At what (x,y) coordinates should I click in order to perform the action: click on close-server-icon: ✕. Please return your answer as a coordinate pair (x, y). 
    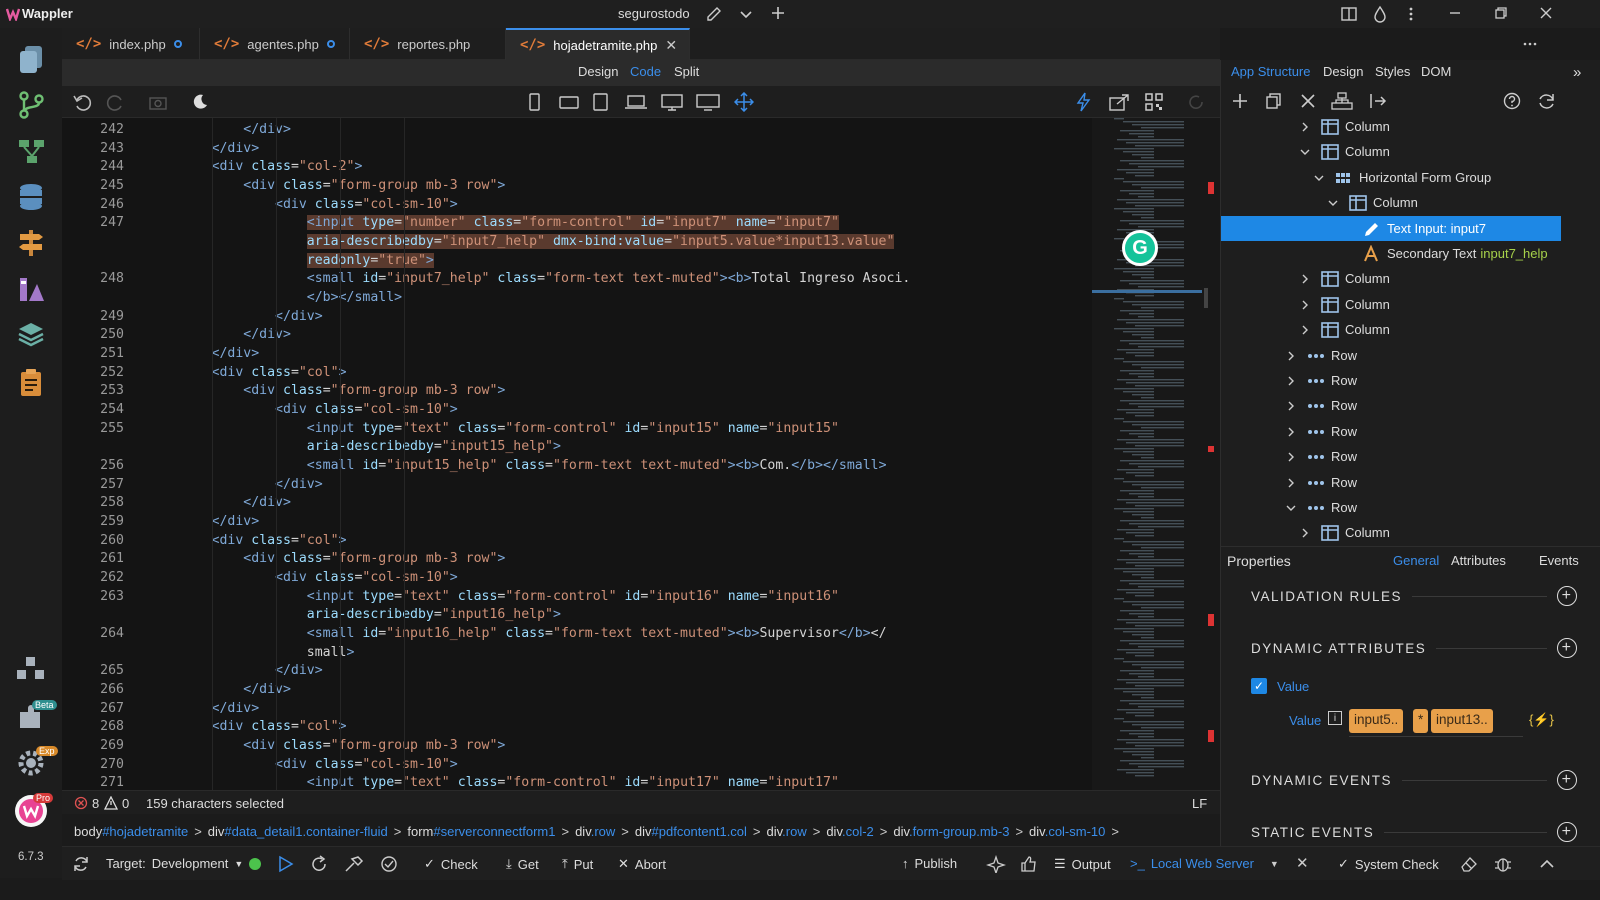
    Looking at the image, I should click on (1302, 863).